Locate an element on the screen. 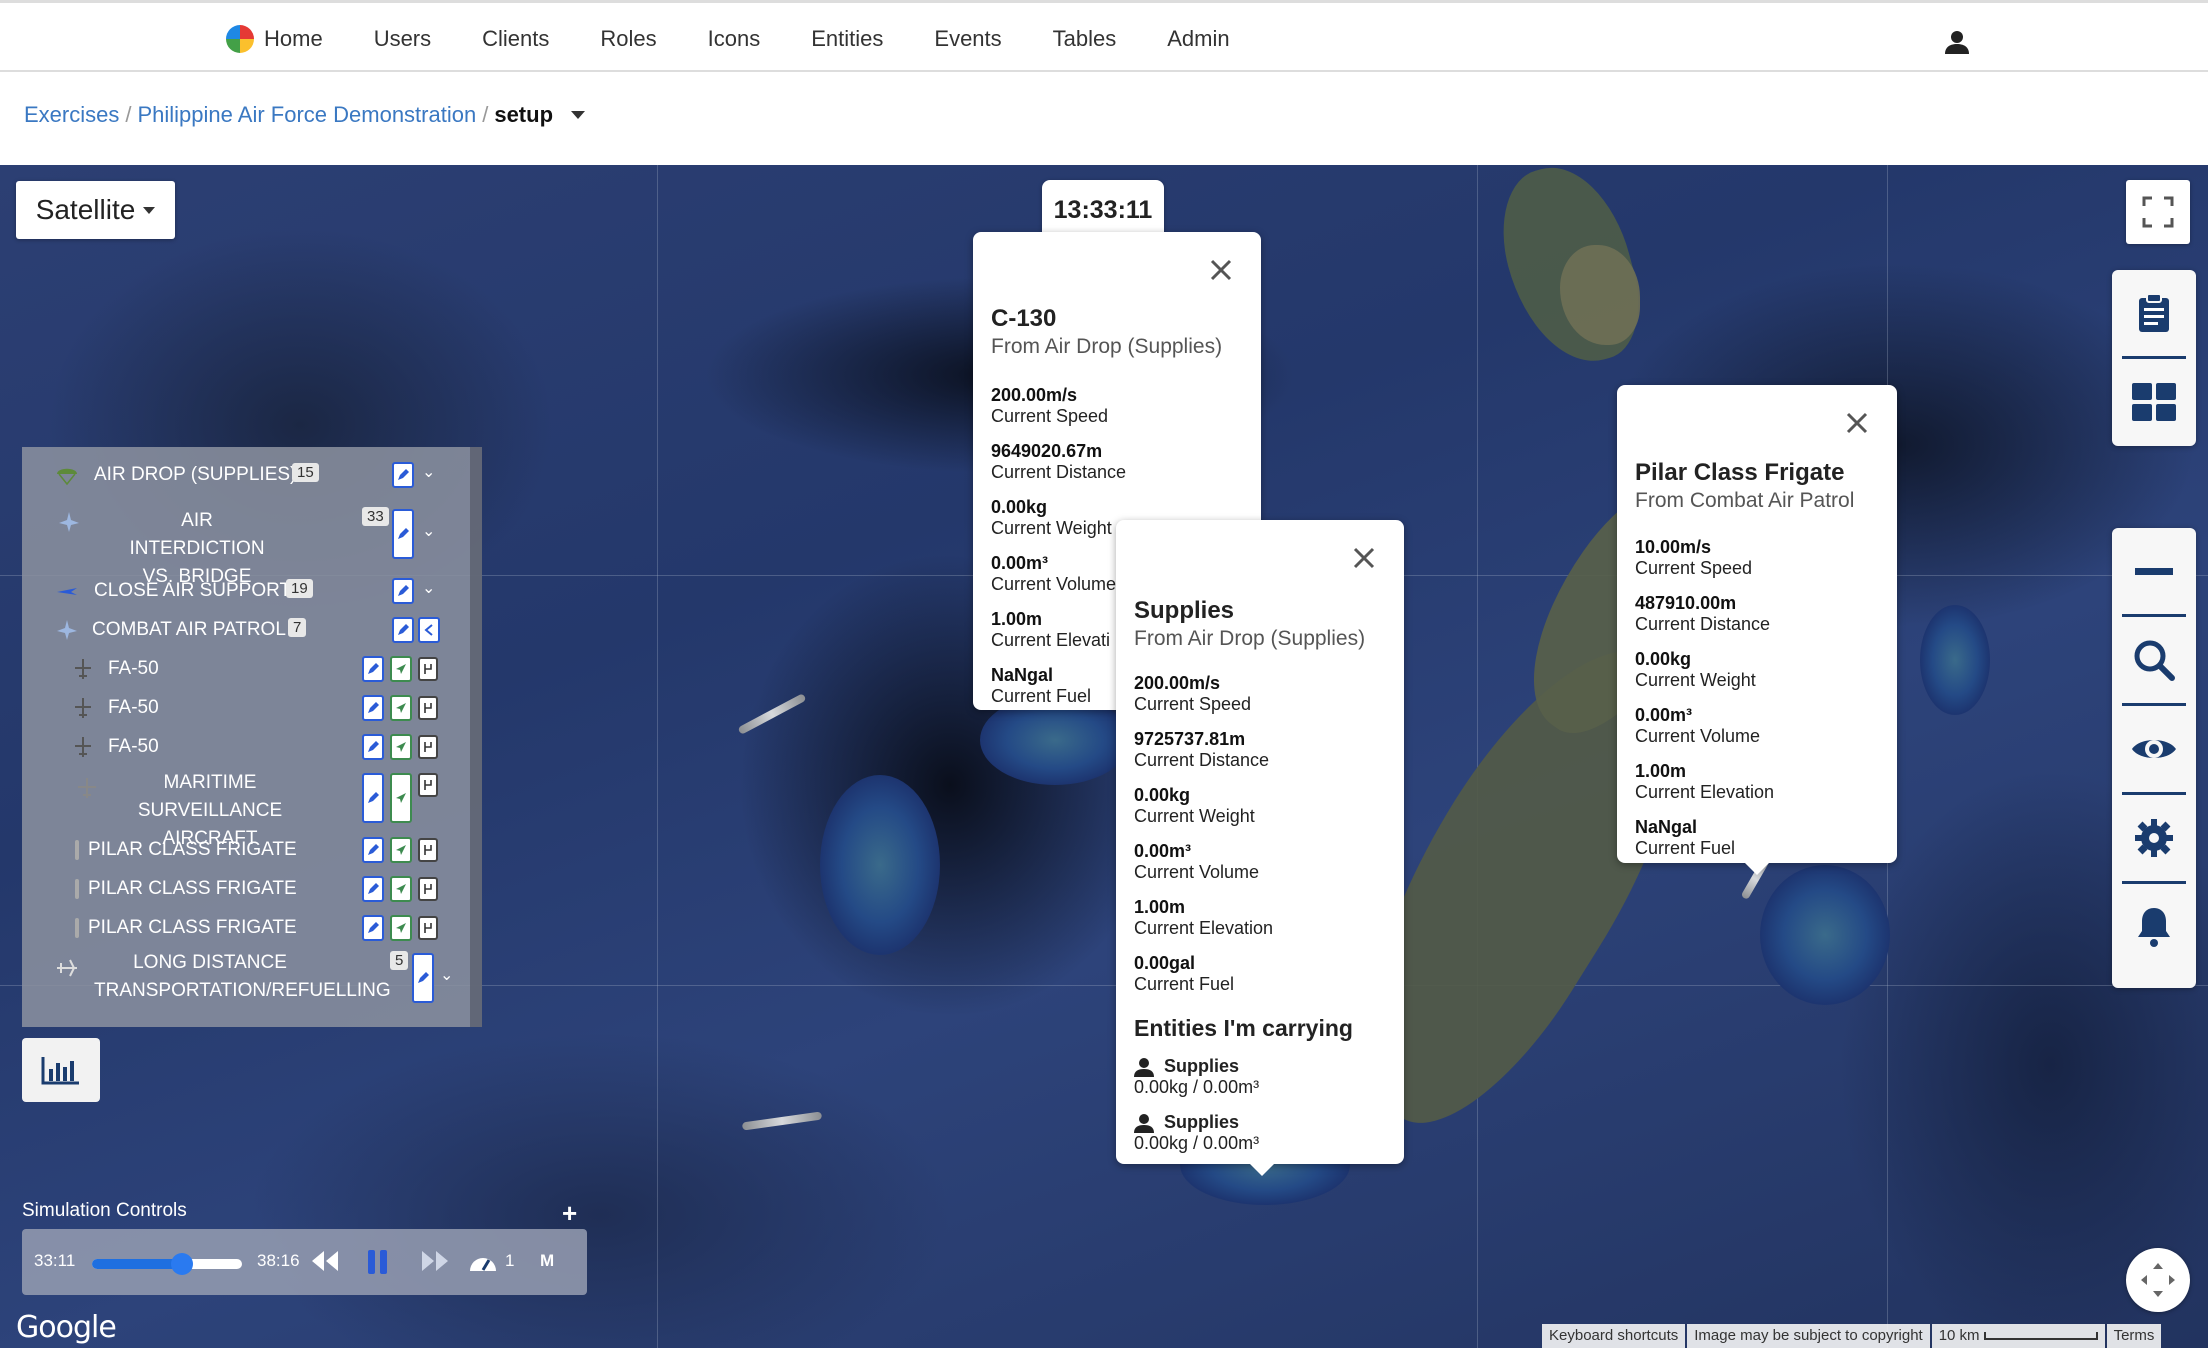  map-type-select: Satellite is located at coordinates (95, 210).